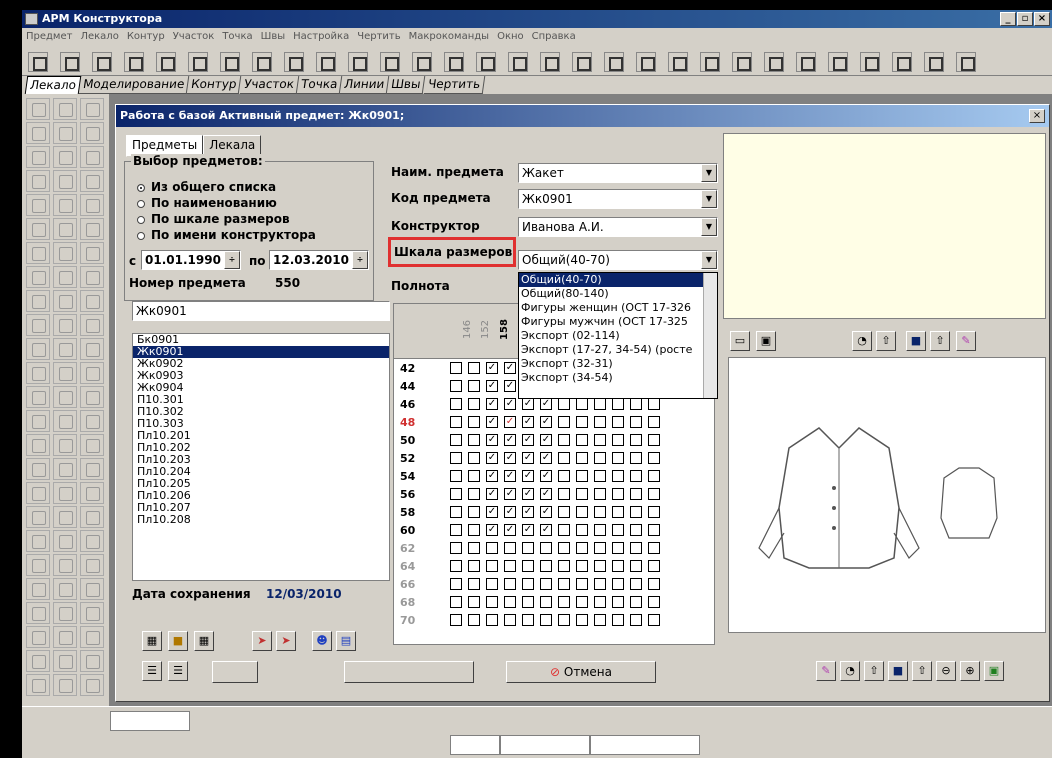  What do you see at coordinates (178, 671) in the screenshot?
I see `list-icon: ☰` at bounding box center [178, 671].